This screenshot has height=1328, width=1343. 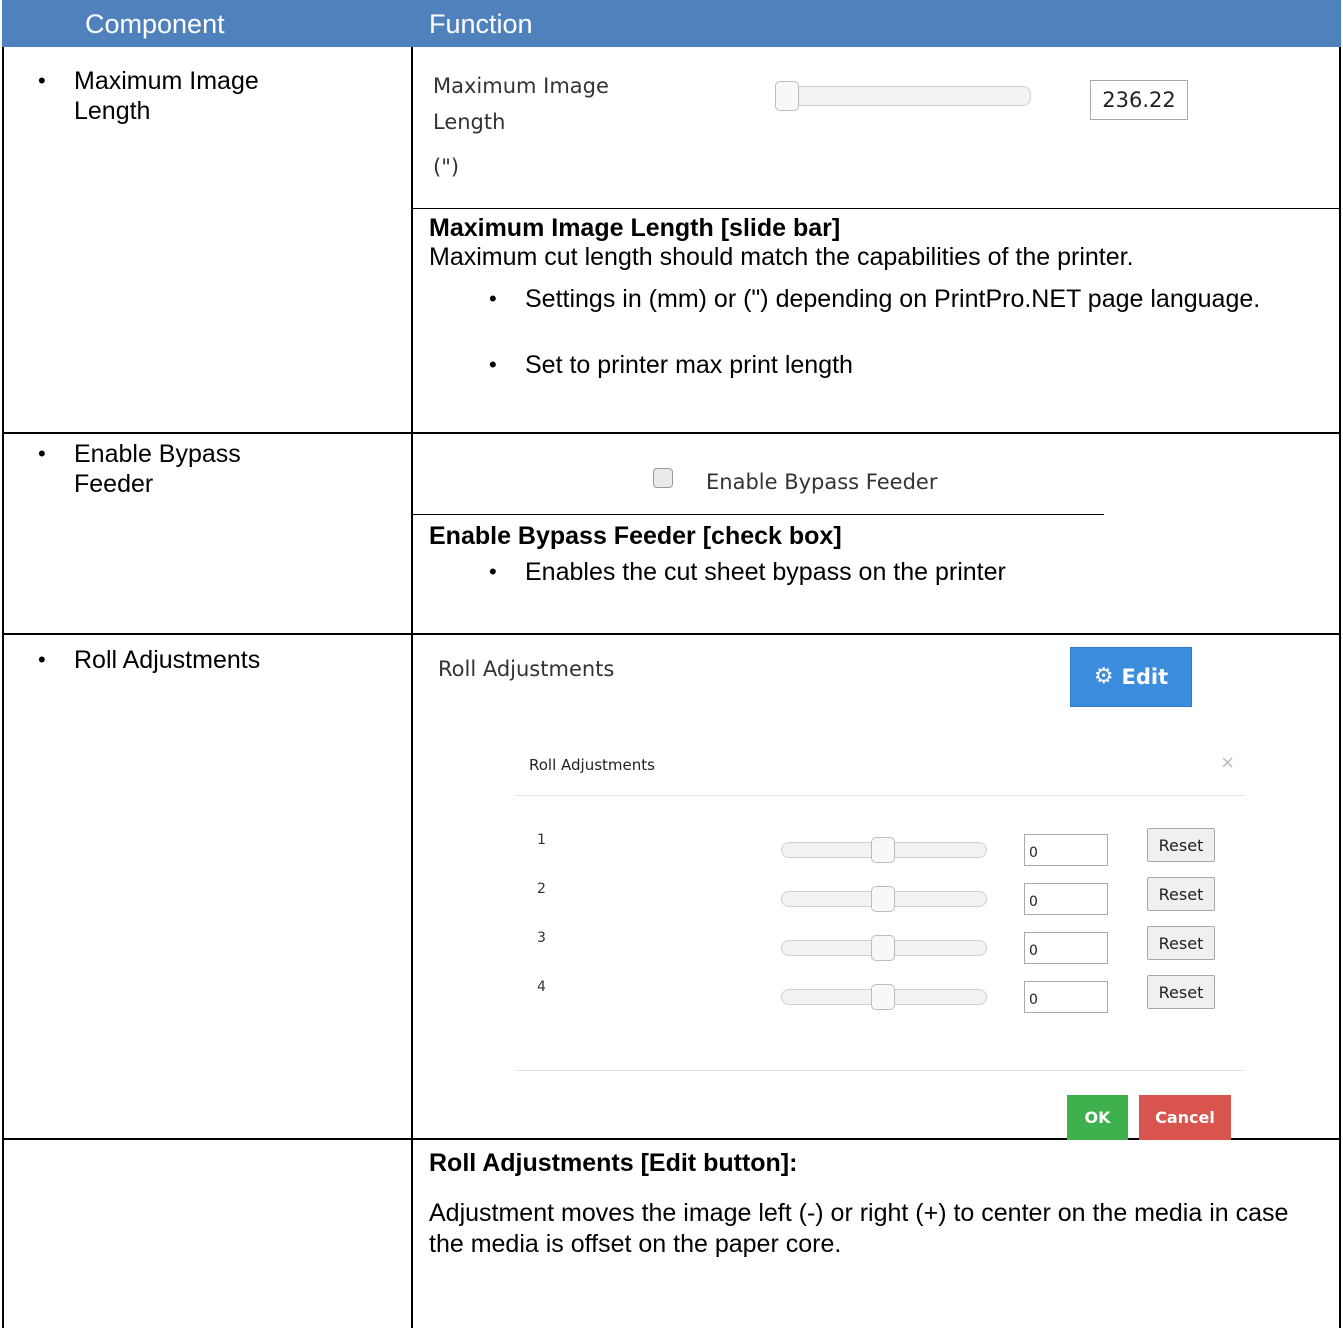 What do you see at coordinates (671, 23) in the screenshot?
I see `table-header: Component Function` at bounding box center [671, 23].